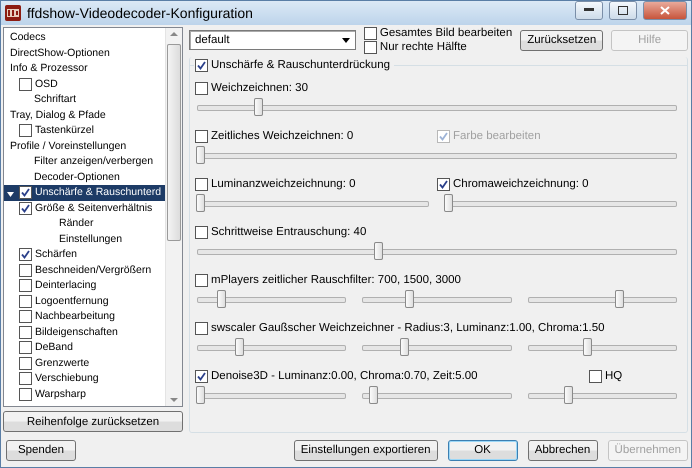 This screenshot has width=692, height=468. Describe the element at coordinates (84, 239) in the screenshot. I see `tree-item: Einstellungen` at that location.